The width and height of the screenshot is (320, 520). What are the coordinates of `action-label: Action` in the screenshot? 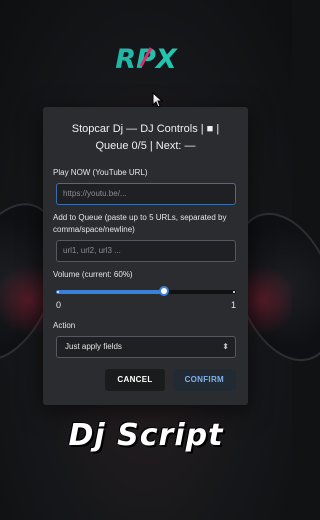 It's located at (64, 325).